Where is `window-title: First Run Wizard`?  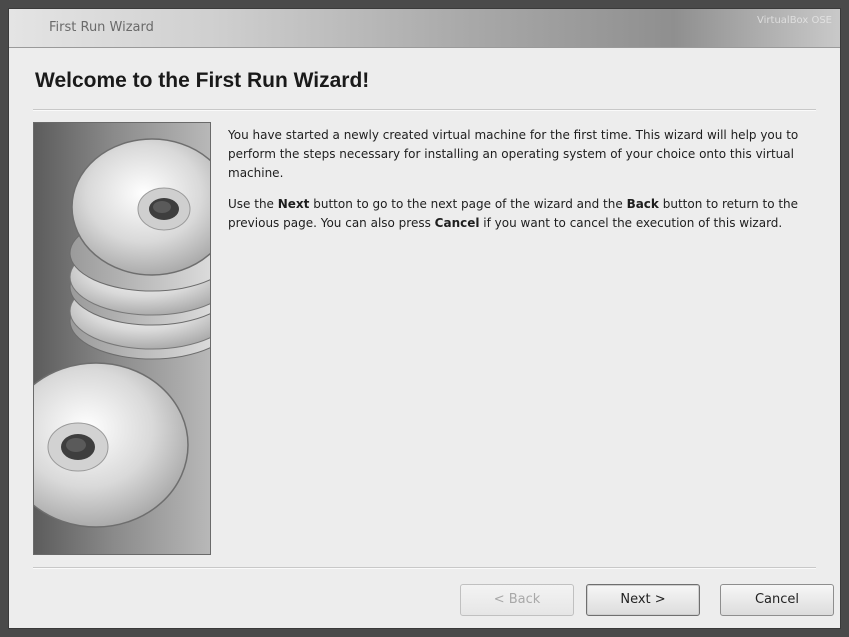
window-title: First Run Wizard is located at coordinates (101, 27).